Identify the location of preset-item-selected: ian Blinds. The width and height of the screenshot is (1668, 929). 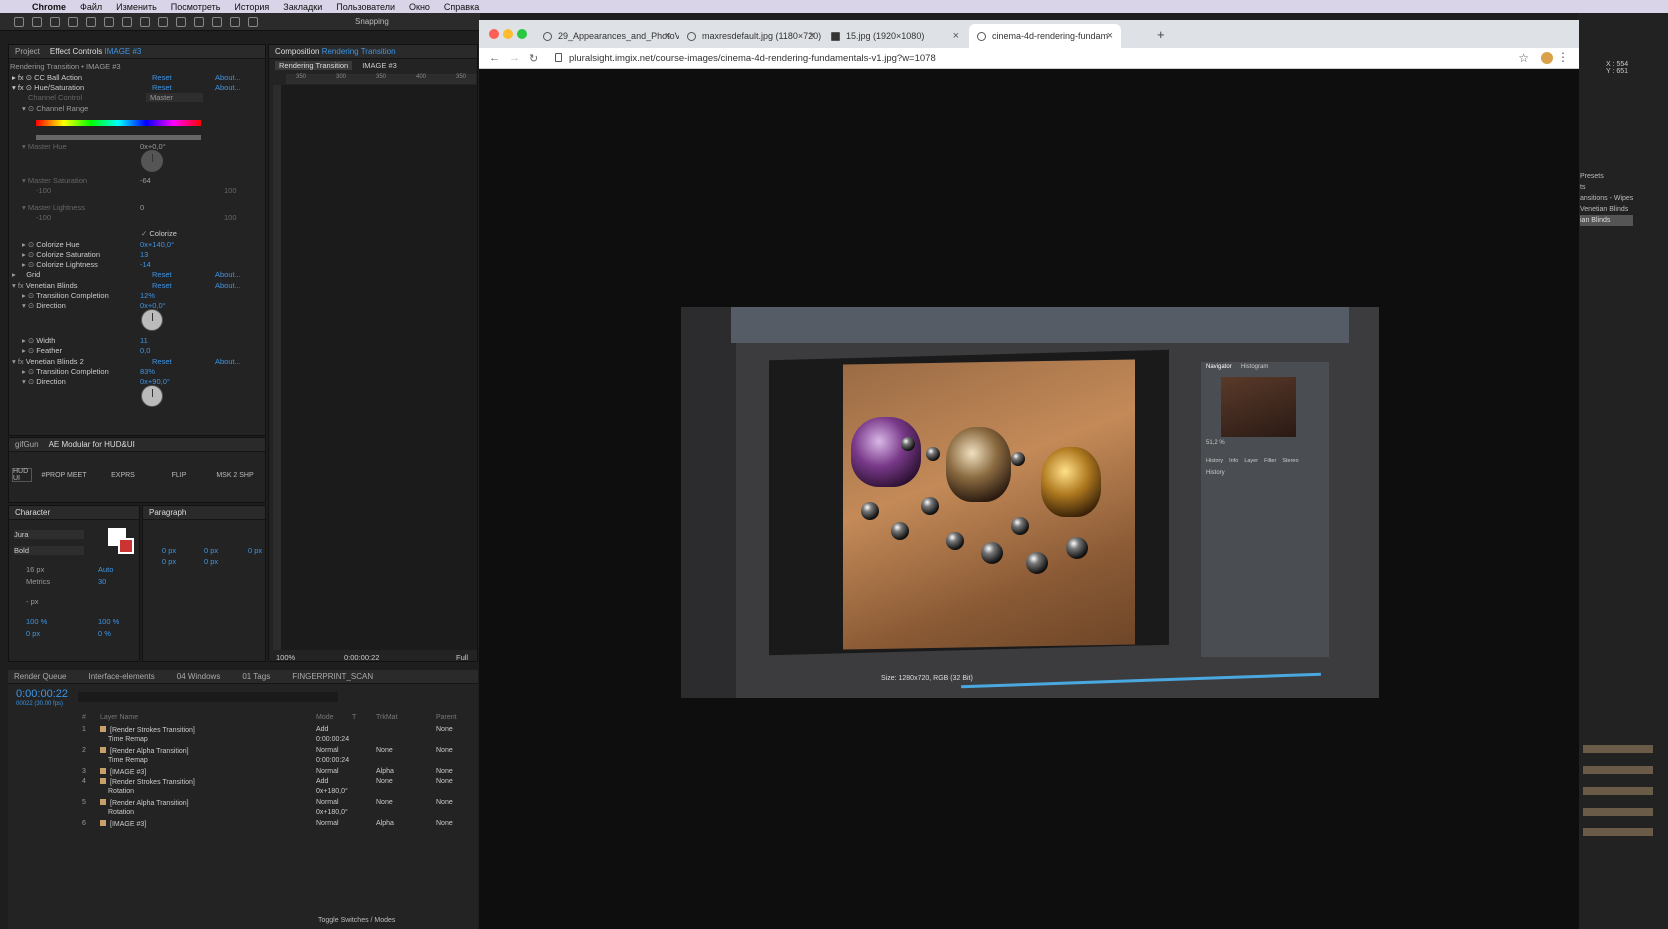
(1607, 220).